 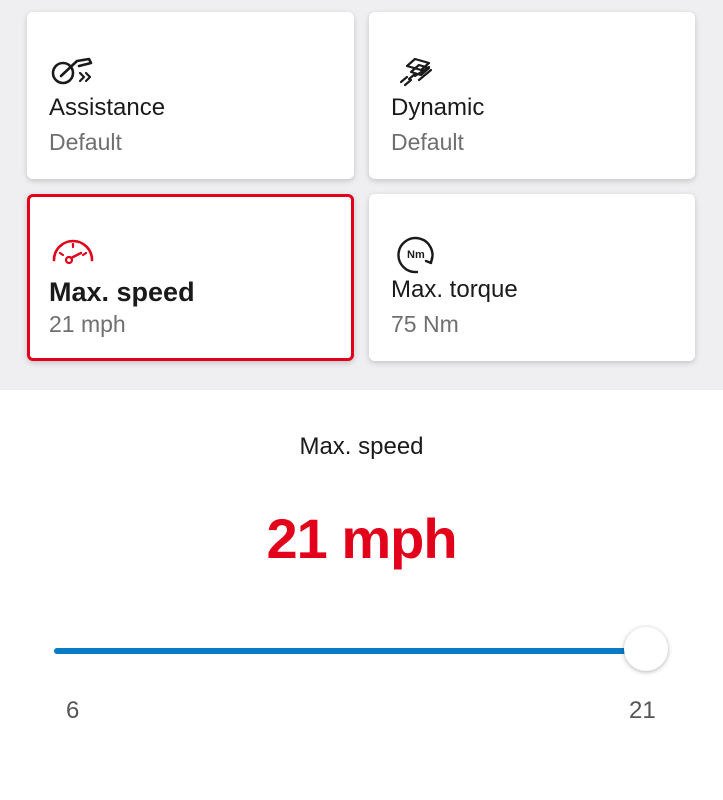 What do you see at coordinates (87, 324) in the screenshot?
I see `max-speed-value: 21 mph` at bounding box center [87, 324].